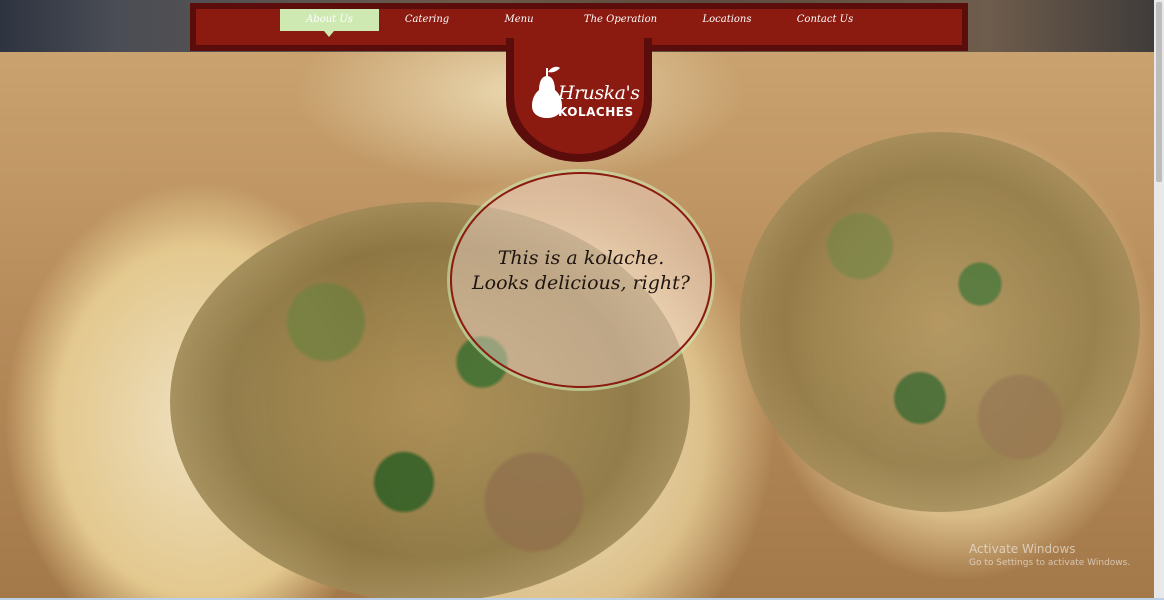 This screenshot has width=1164, height=600. I want to click on logo-brand-name: Hruska's, so click(599, 93).